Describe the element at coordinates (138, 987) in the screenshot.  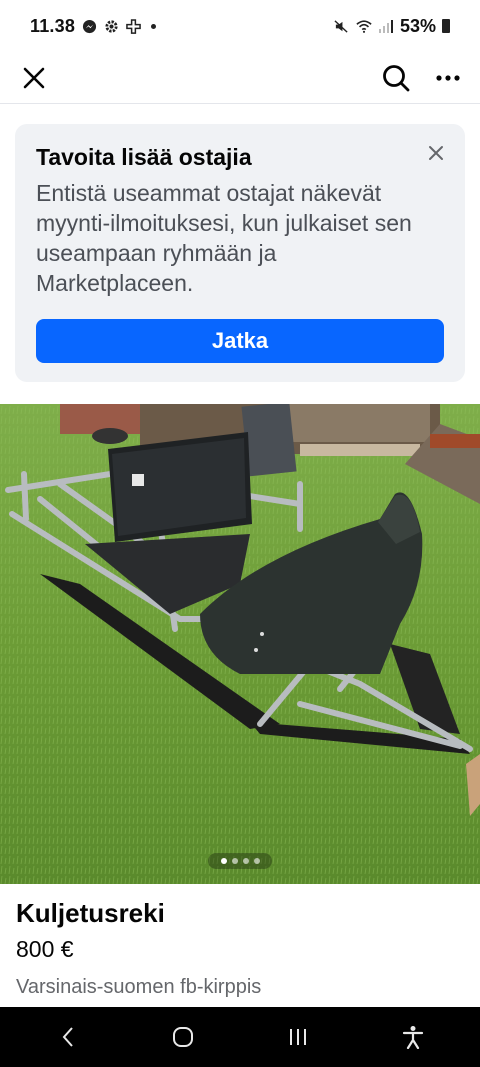
I see `listing-group-link: Varsinais-suomen fb-kirppis` at that location.